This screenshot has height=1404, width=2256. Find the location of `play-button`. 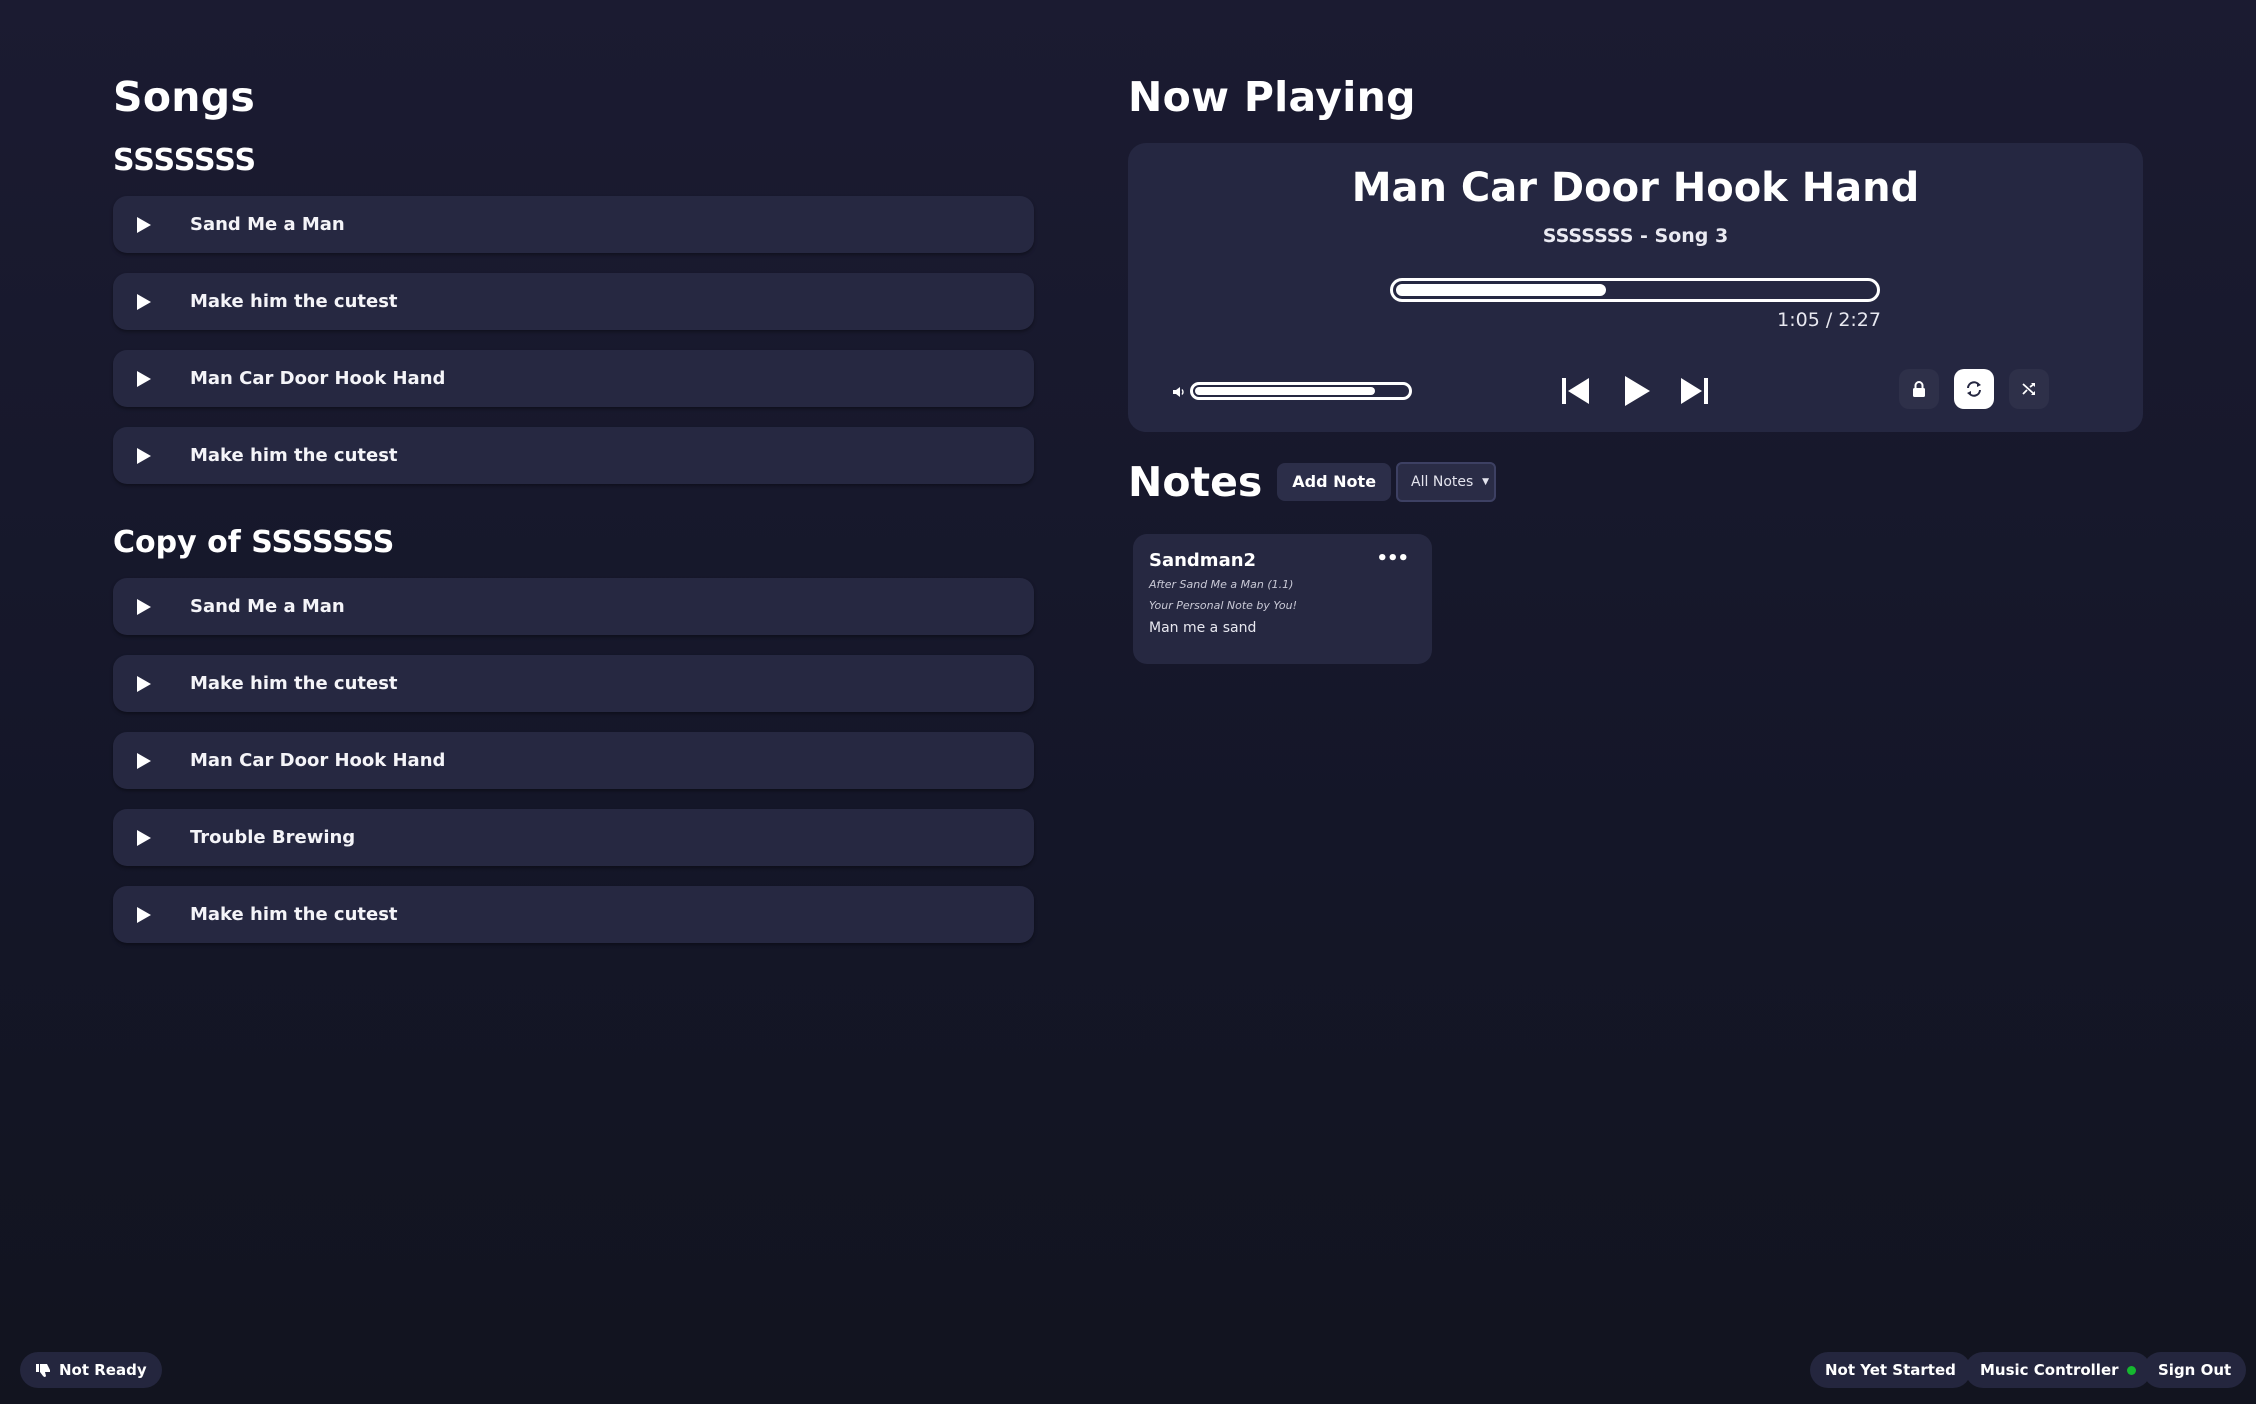

play-button is located at coordinates (1637, 391).